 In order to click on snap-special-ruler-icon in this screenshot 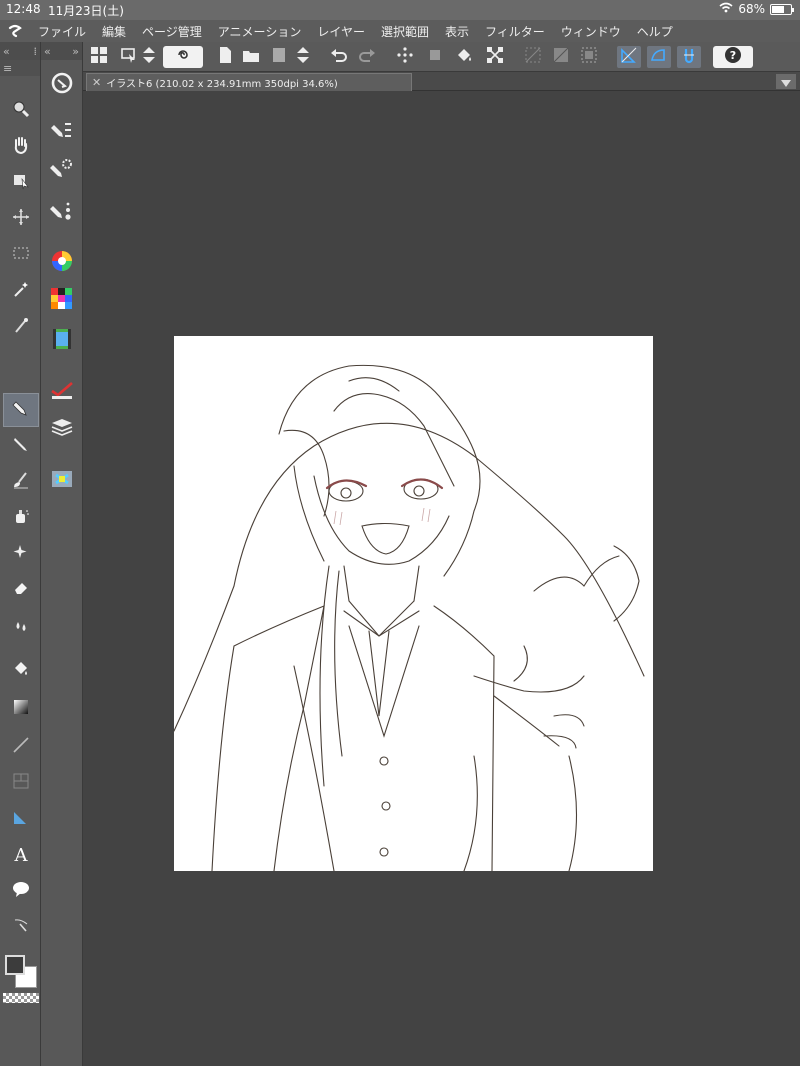, I will do `click(659, 57)`.